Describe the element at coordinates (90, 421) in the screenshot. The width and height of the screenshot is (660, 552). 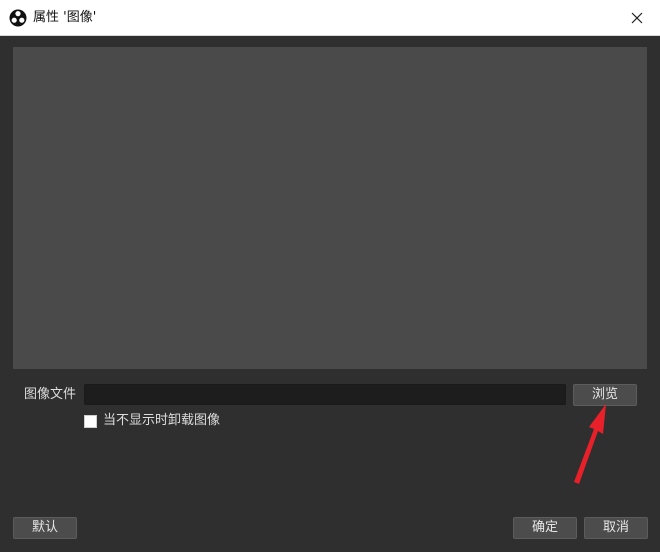
I see `unload-when-hidden-checkbox` at that location.